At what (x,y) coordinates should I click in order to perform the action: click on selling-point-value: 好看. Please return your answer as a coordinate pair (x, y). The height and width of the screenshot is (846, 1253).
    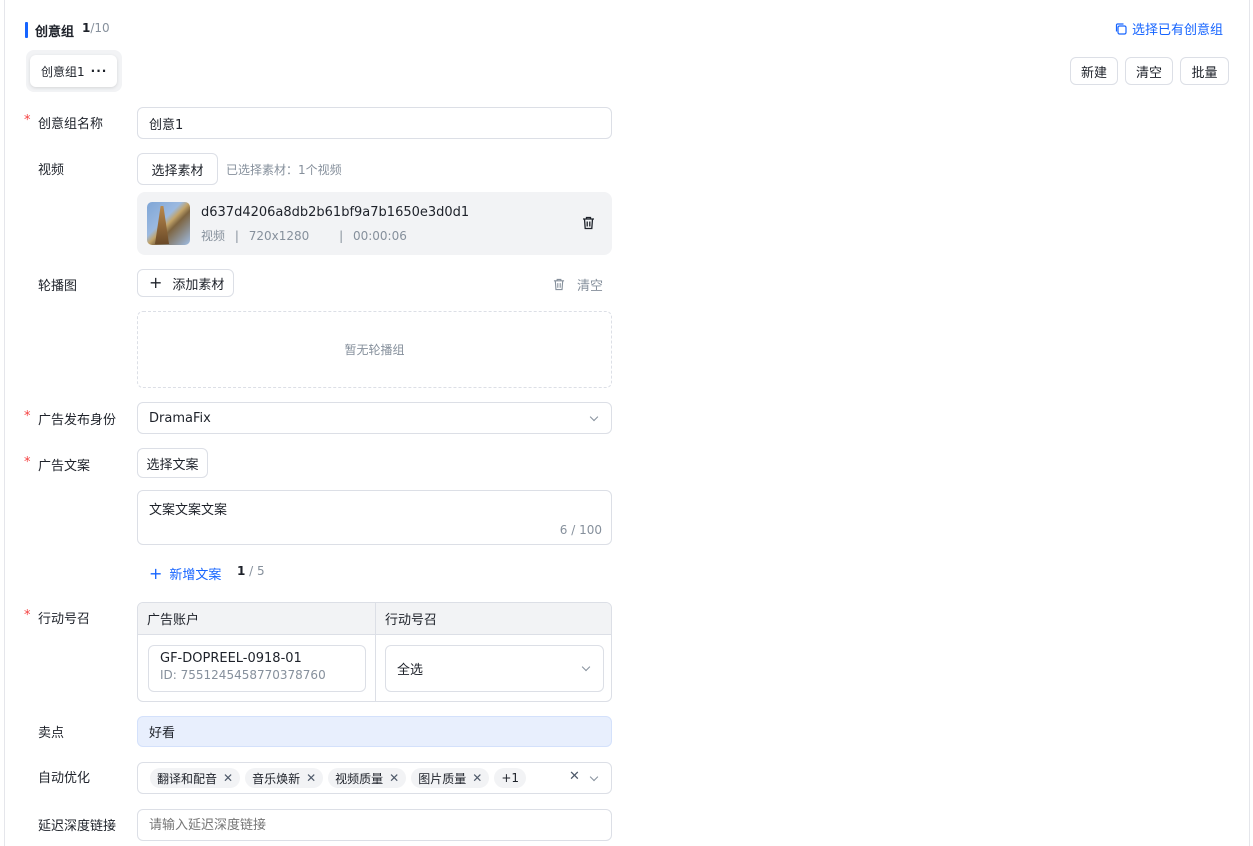
    Looking at the image, I should click on (162, 733).